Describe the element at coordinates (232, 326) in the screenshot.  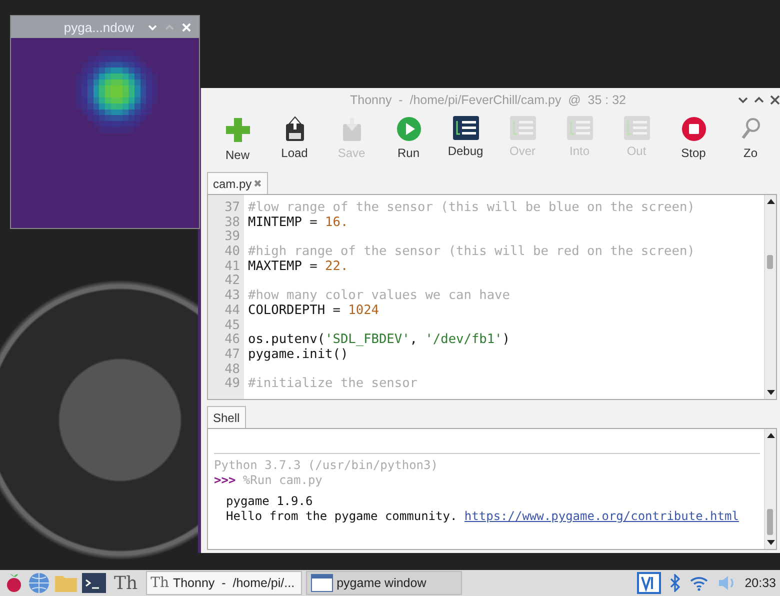
I see `line-number: 45` at that location.